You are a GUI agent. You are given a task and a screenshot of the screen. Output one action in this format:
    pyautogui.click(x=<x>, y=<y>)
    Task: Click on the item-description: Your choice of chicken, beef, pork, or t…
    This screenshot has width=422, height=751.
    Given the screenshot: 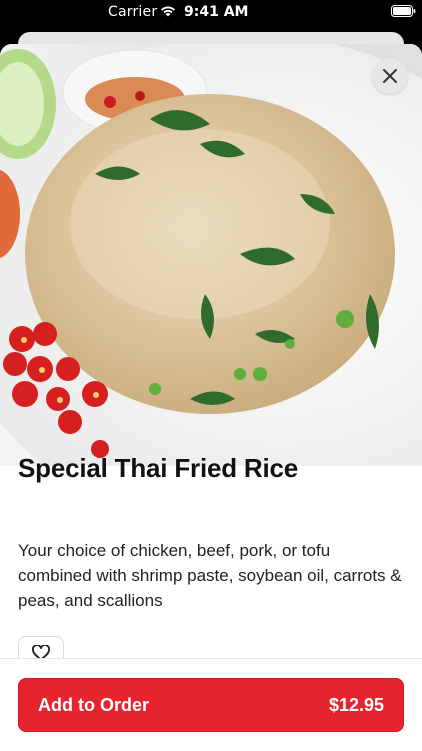 What is the action you would take?
    pyautogui.click(x=210, y=575)
    